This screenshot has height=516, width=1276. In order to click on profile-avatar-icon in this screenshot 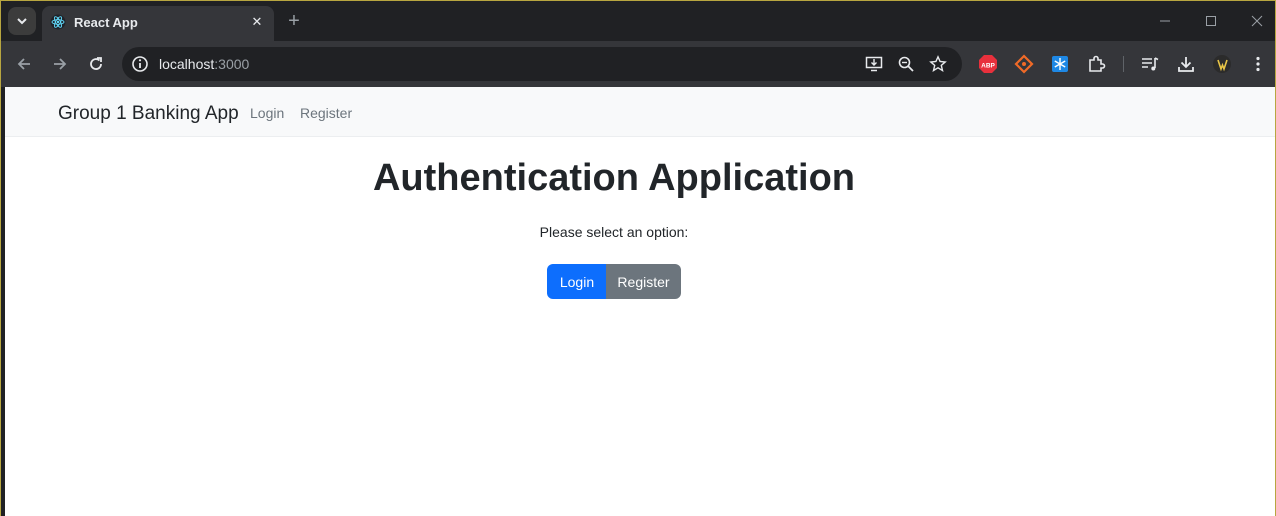, I will do `click(1222, 64)`.